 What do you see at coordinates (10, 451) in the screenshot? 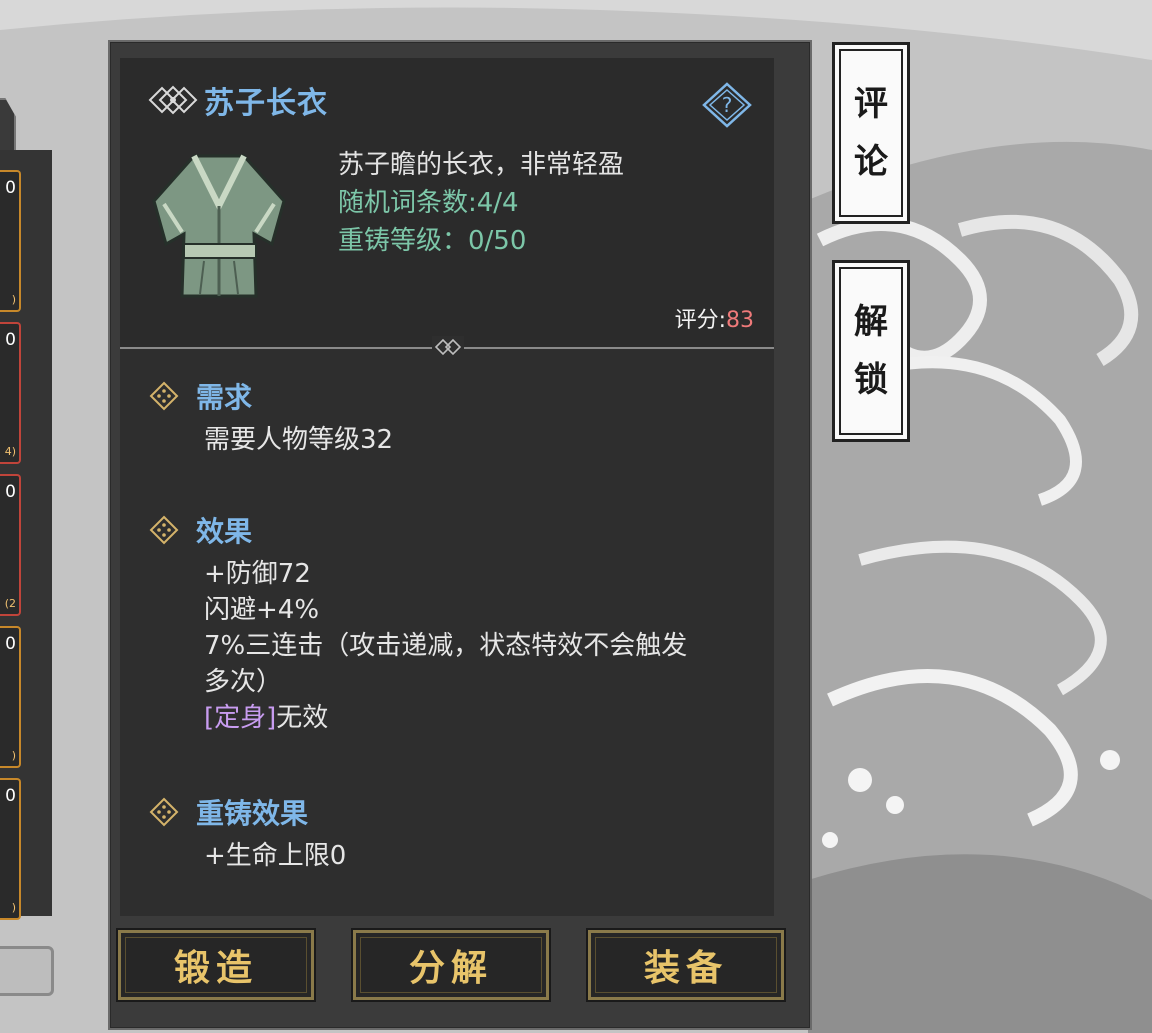
I see `slot-tag: 4)` at bounding box center [10, 451].